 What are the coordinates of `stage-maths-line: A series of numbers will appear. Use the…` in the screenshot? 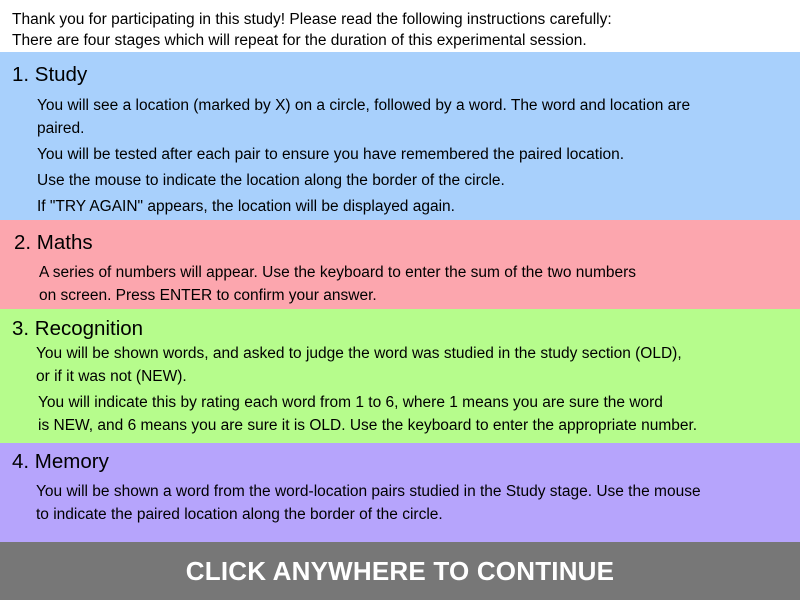 It's located at (338, 272).